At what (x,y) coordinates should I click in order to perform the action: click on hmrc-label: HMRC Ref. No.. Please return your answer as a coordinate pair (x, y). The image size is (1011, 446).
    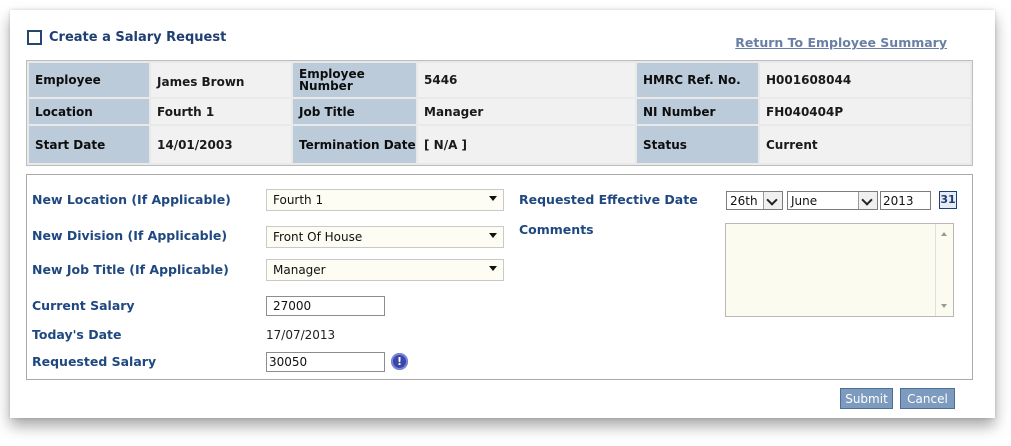
    Looking at the image, I should click on (697, 80).